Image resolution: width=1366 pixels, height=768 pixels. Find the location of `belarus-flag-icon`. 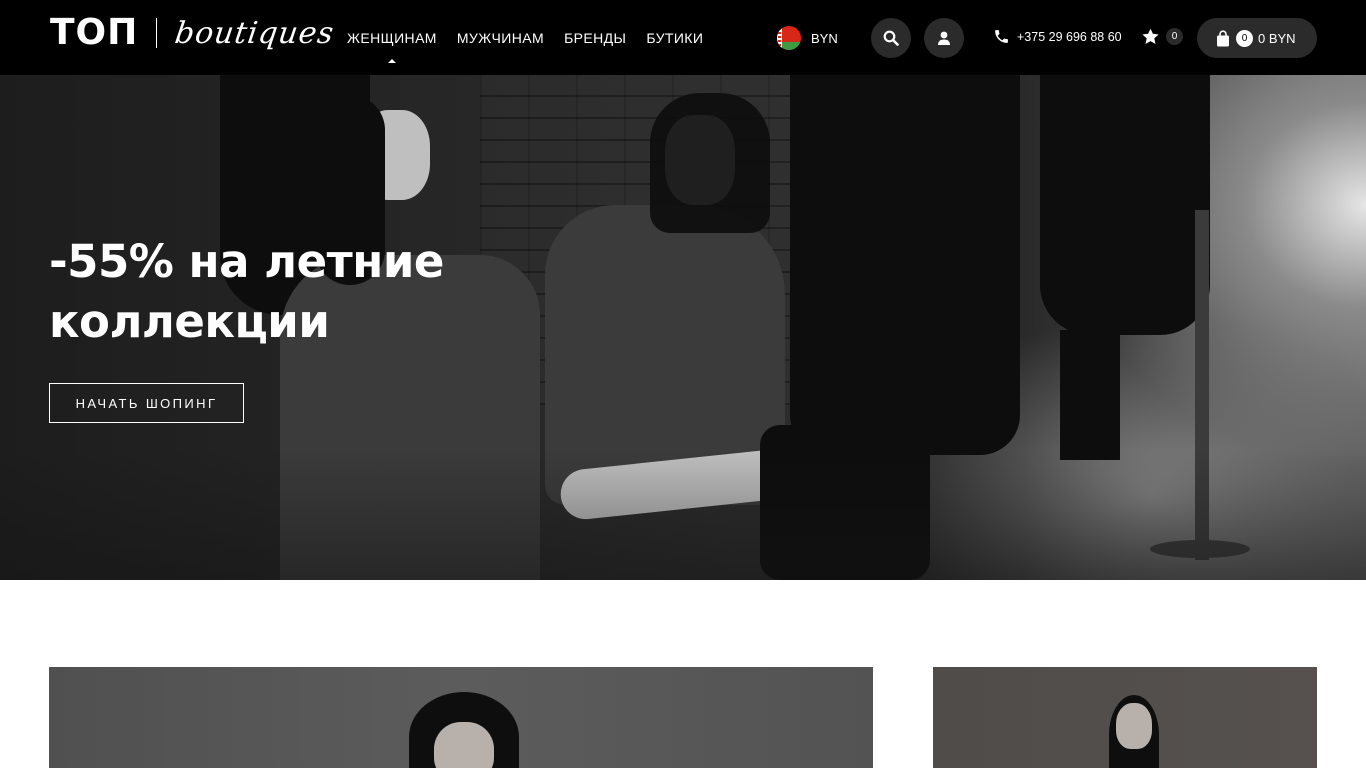

belarus-flag-icon is located at coordinates (789, 38).